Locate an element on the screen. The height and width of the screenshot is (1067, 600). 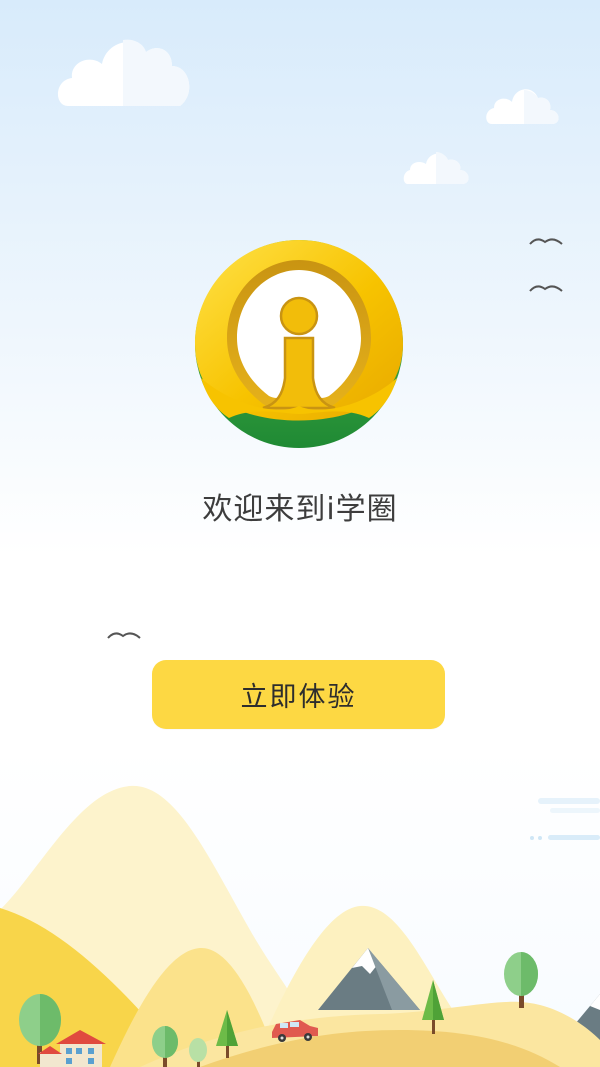
cloud-mid-icon is located at coordinates (436, 168).